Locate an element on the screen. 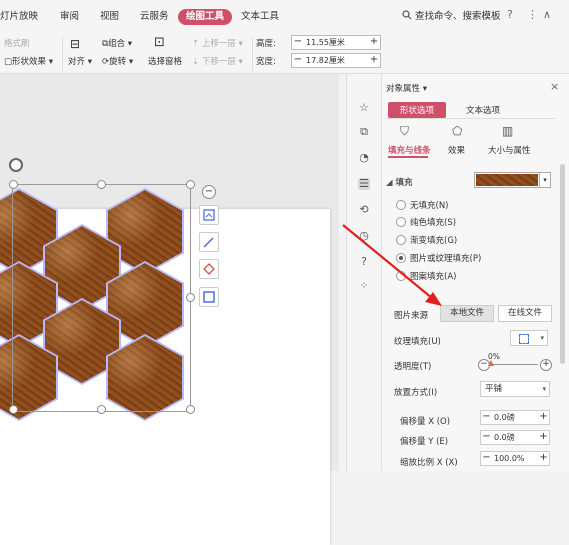  width-increase-button: + is located at coordinates (374, 60).